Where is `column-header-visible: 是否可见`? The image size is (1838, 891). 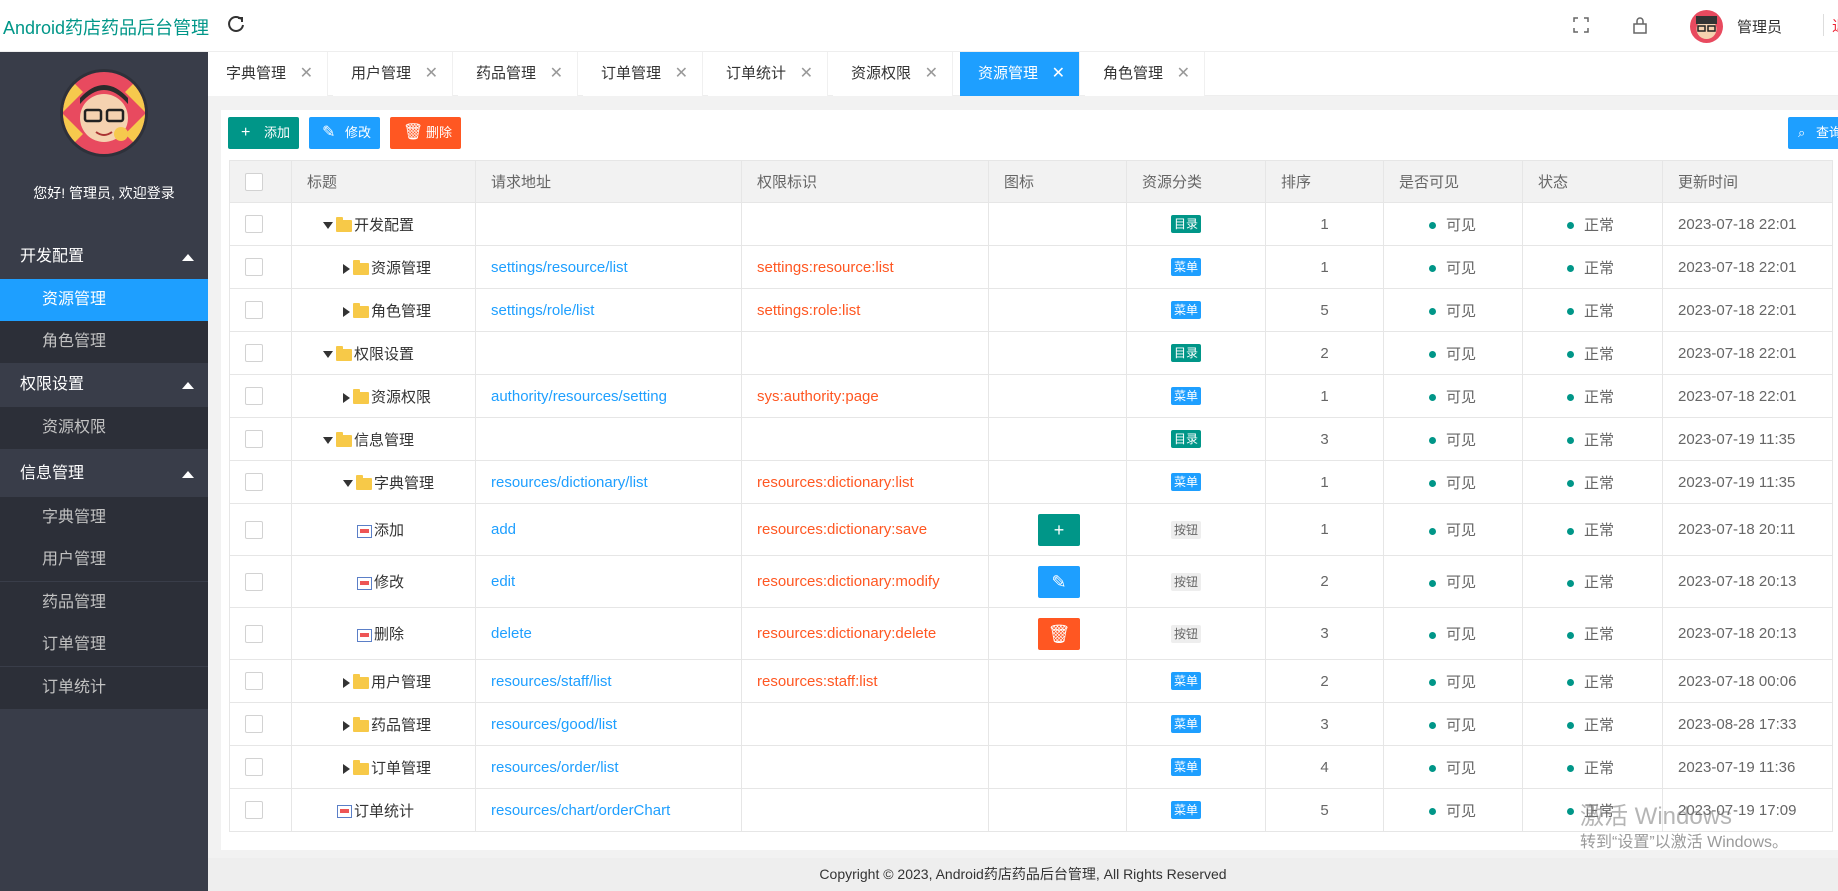
column-header-visible: 是否可见 is located at coordinates (1453, 181).